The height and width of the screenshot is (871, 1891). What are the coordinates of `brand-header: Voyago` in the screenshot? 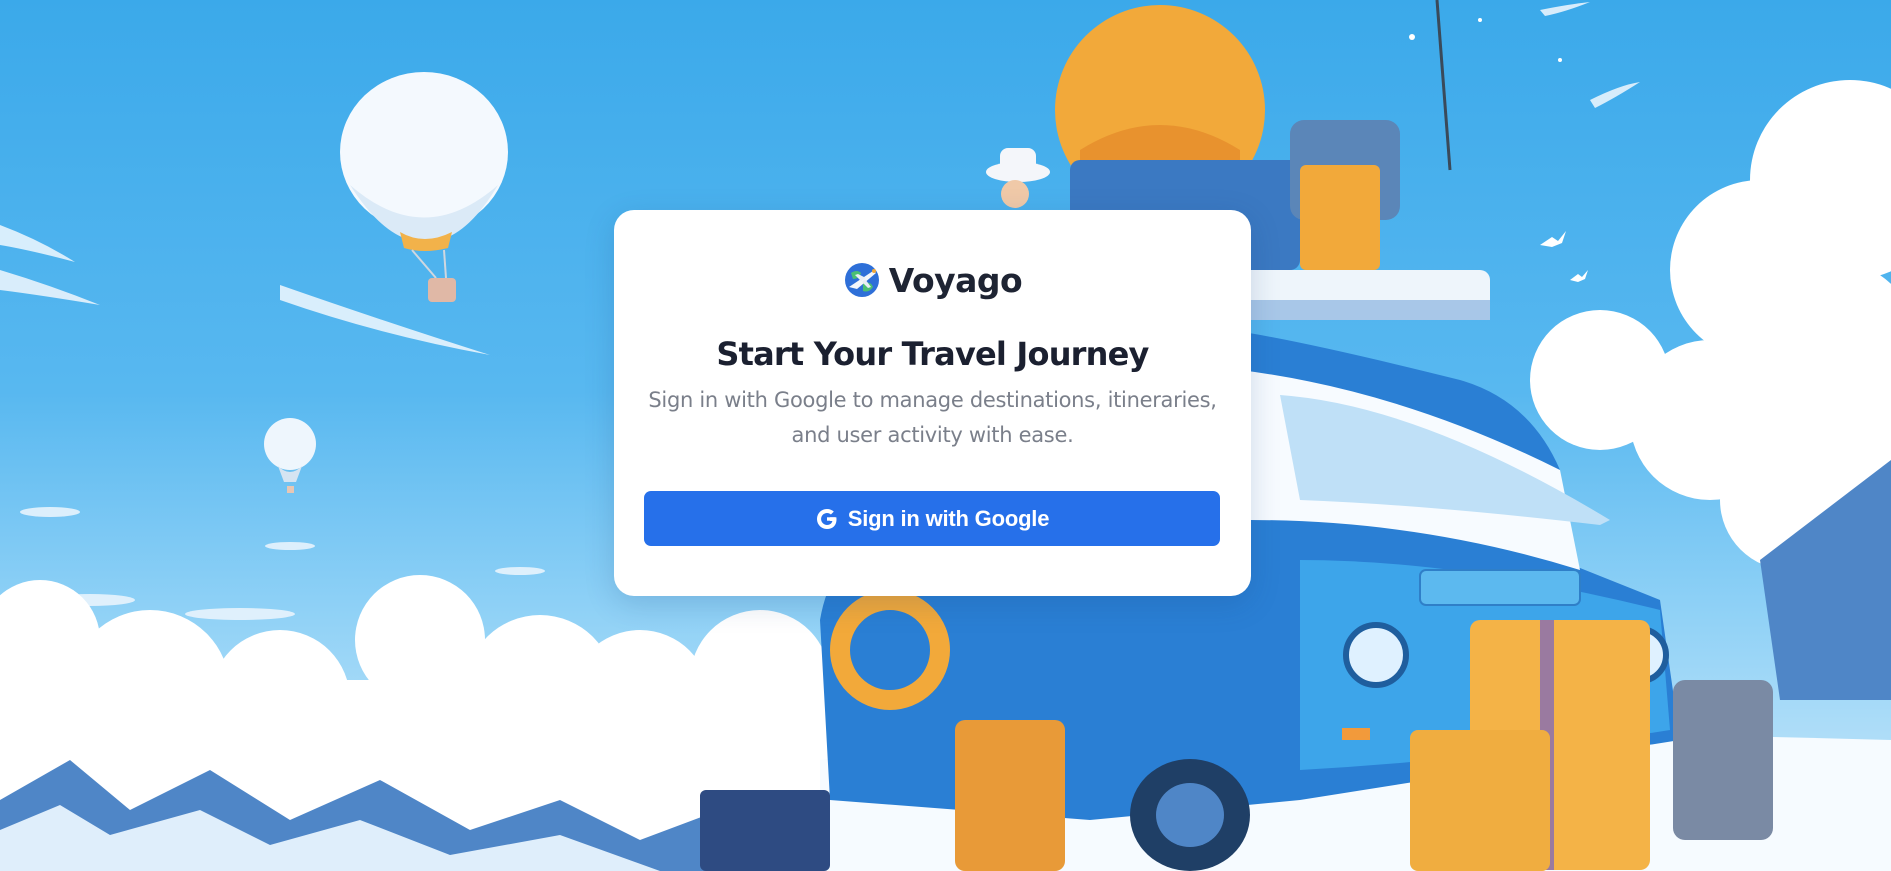 It's located at (932, 280).